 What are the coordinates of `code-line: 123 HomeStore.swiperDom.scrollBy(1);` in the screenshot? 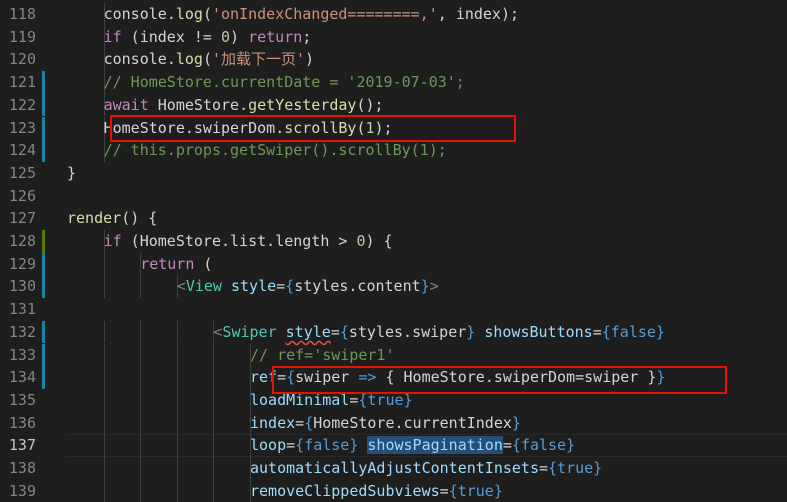 It's located at (393, 128).